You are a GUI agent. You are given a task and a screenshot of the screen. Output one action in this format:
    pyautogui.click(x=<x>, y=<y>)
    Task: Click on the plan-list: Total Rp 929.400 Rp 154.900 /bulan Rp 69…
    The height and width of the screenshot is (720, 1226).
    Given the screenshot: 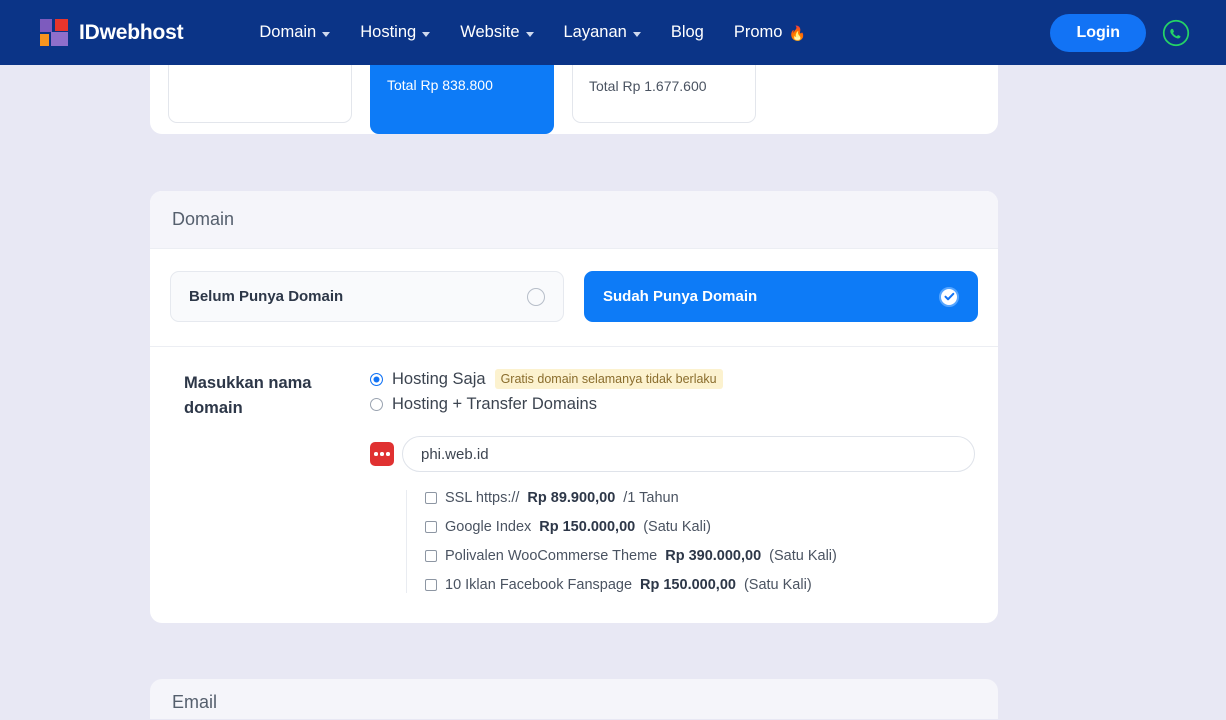 What is the action you would take?
    pyautogui.click(x=574, y=99)
    